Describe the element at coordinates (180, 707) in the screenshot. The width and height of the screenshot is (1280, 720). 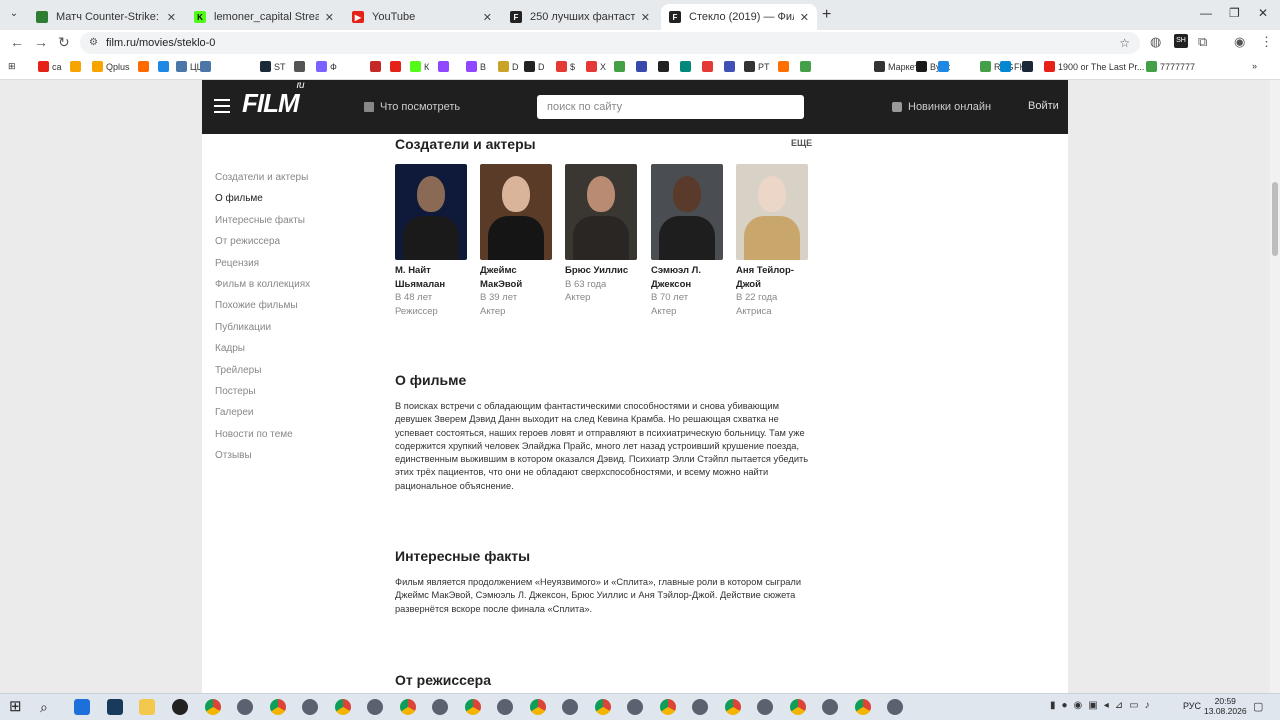
I see `steam-app-icon` at that location.